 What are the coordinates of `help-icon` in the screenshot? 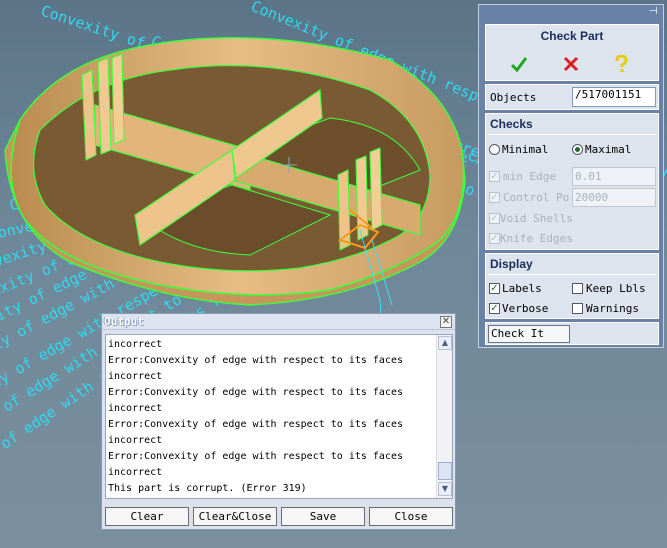 It's located at (621, 63).